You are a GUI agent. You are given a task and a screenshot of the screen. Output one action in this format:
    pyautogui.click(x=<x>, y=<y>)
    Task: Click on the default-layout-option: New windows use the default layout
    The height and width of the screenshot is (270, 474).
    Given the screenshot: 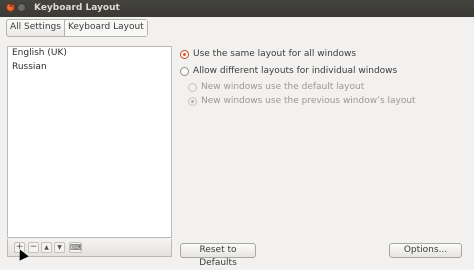 What is the action you would take?
    pyautogui.click(x=276, y=87)
    